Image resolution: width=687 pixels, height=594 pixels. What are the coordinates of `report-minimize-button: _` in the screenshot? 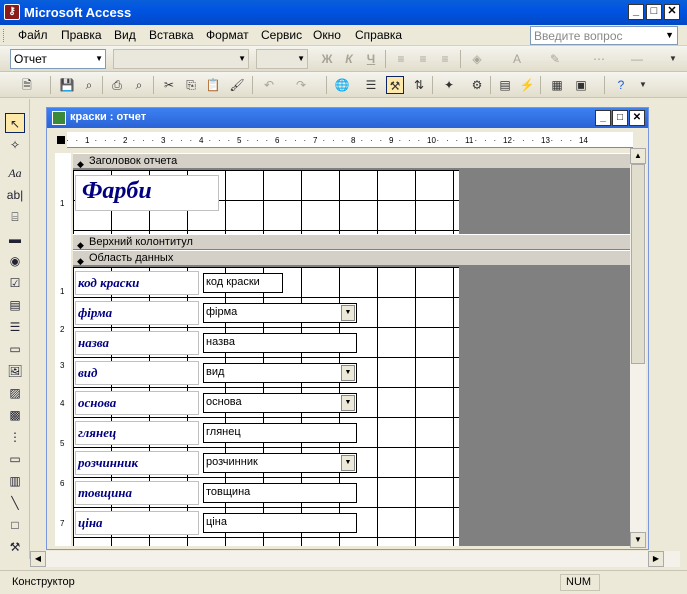 It's located at (603, 118).